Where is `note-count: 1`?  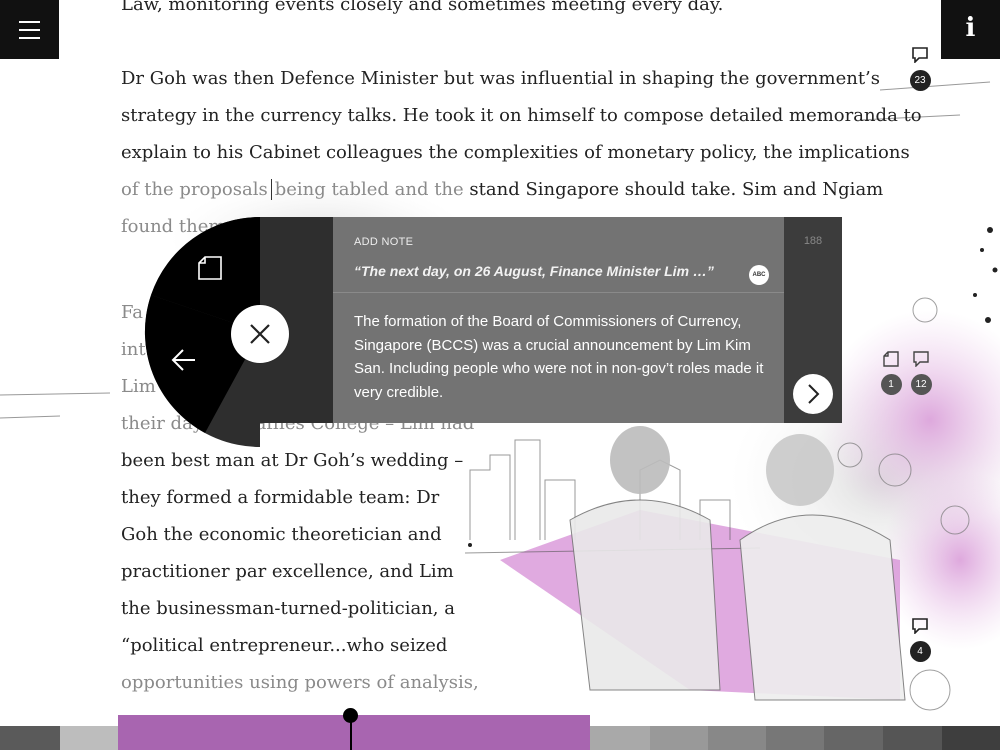
note-count: 1 is located at coordinates (891, 384).